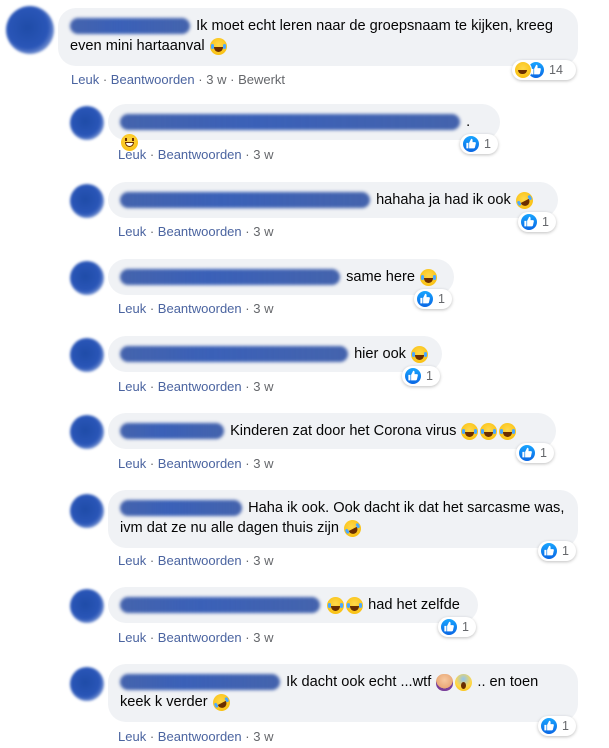 This screenshot has width=609, height=748. I want to click on comment-bubble: ., so click(304, 127).